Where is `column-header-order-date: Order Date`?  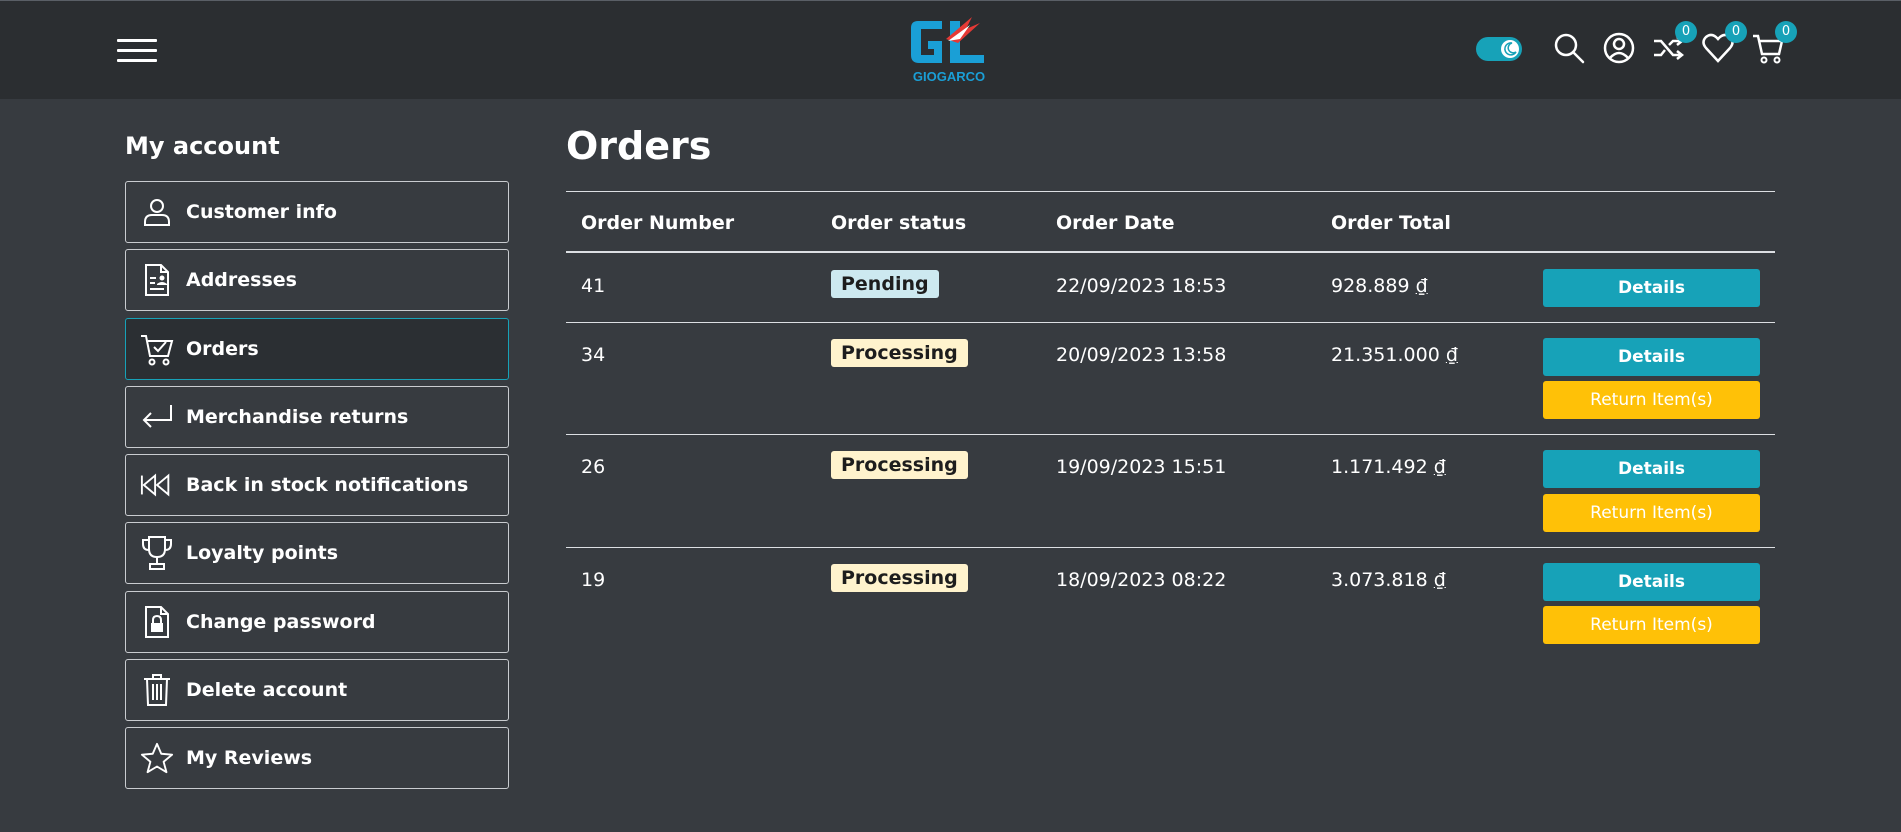 column-header-order-date: Order Date is located at coordinates (1115, 223).